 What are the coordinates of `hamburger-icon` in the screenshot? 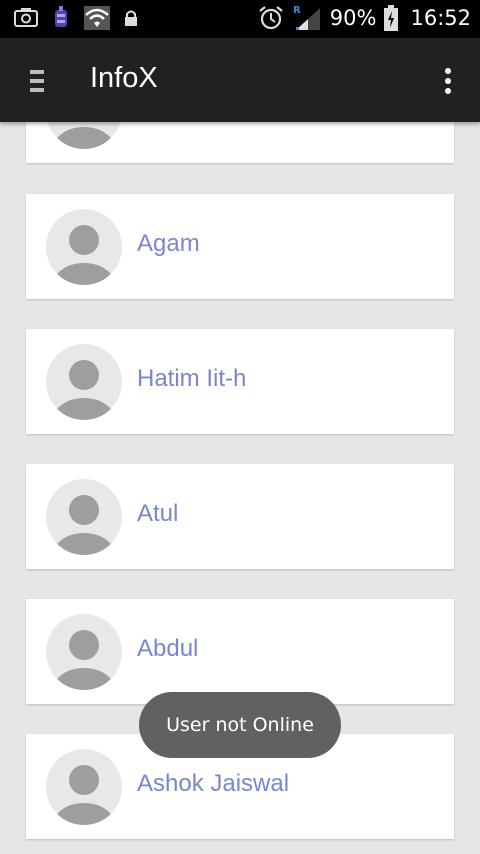 It's located at (38, 81).